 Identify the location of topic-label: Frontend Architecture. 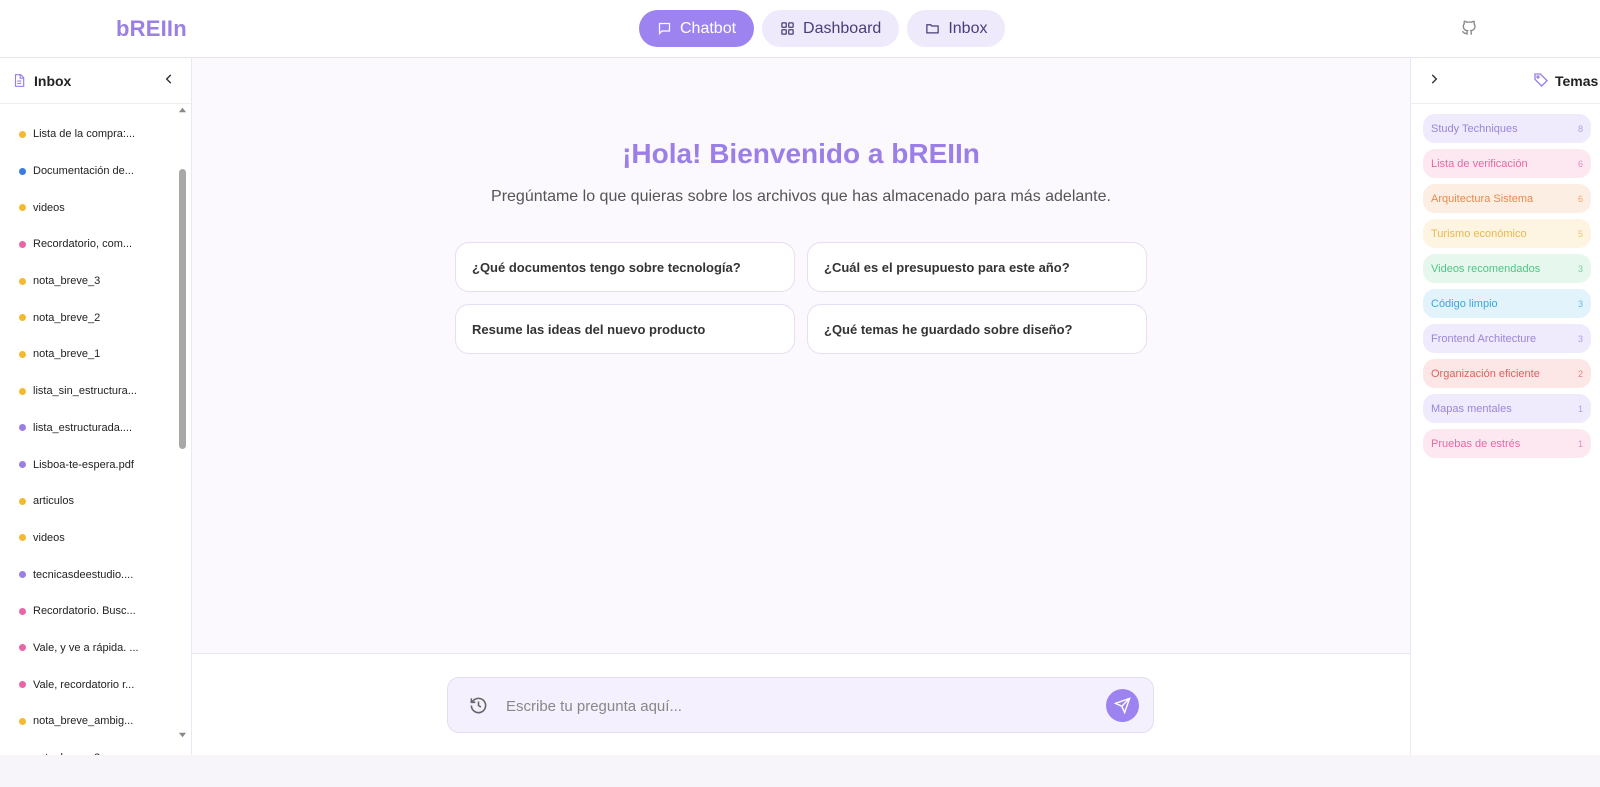
(1484, 338).